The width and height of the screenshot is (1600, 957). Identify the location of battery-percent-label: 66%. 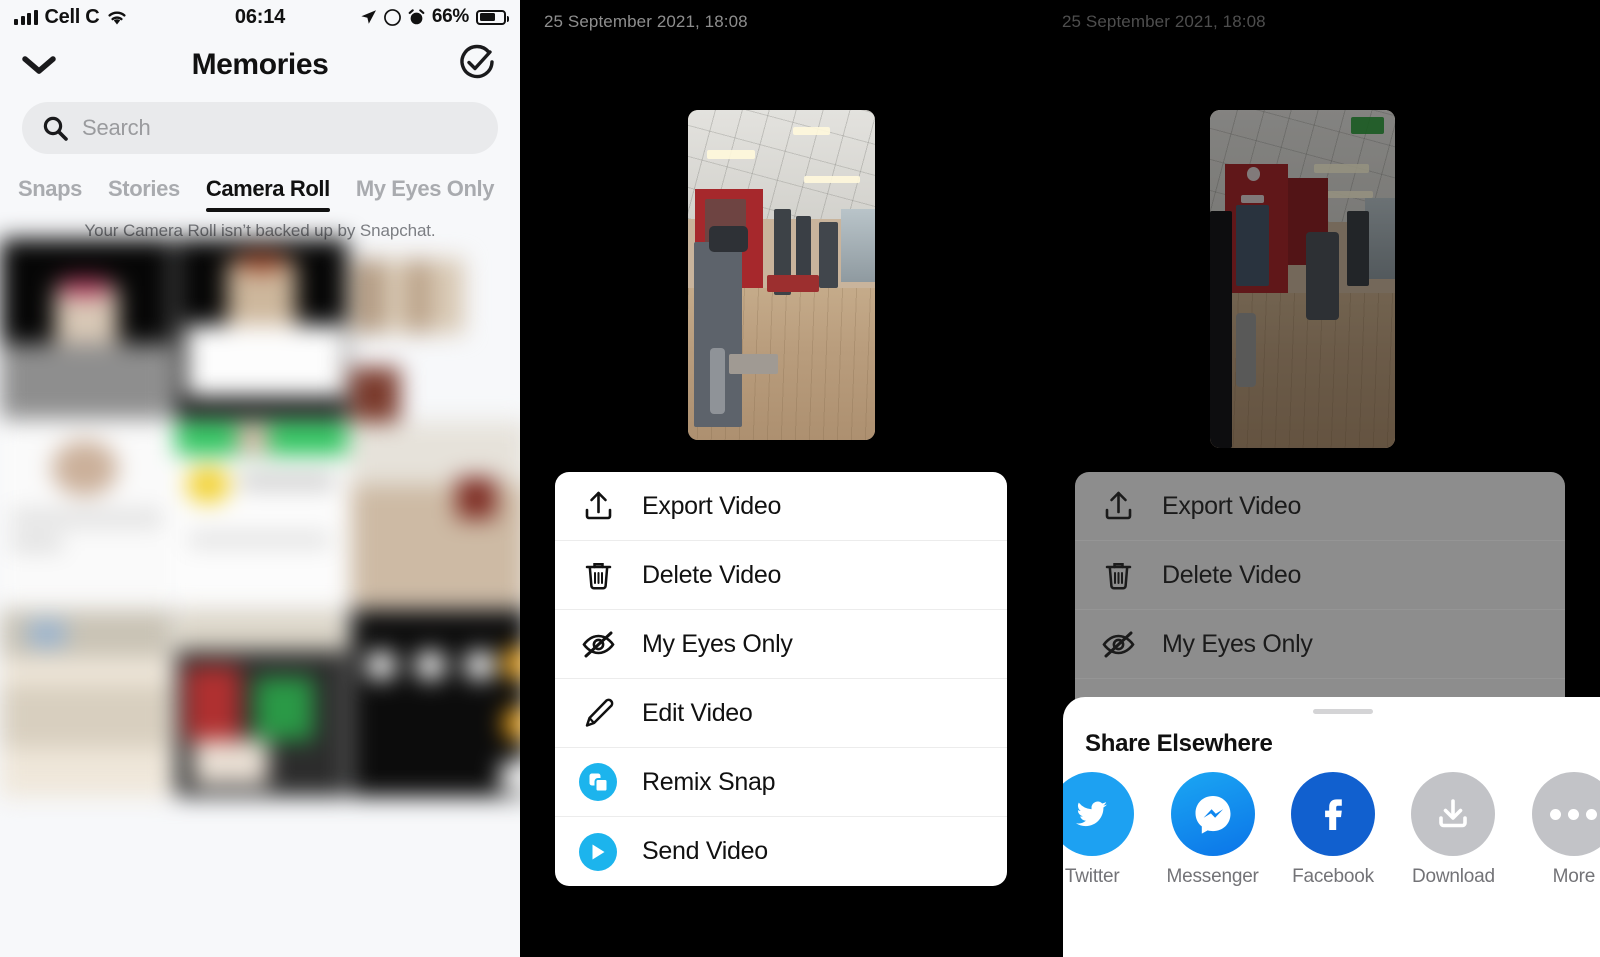
(450, 16).